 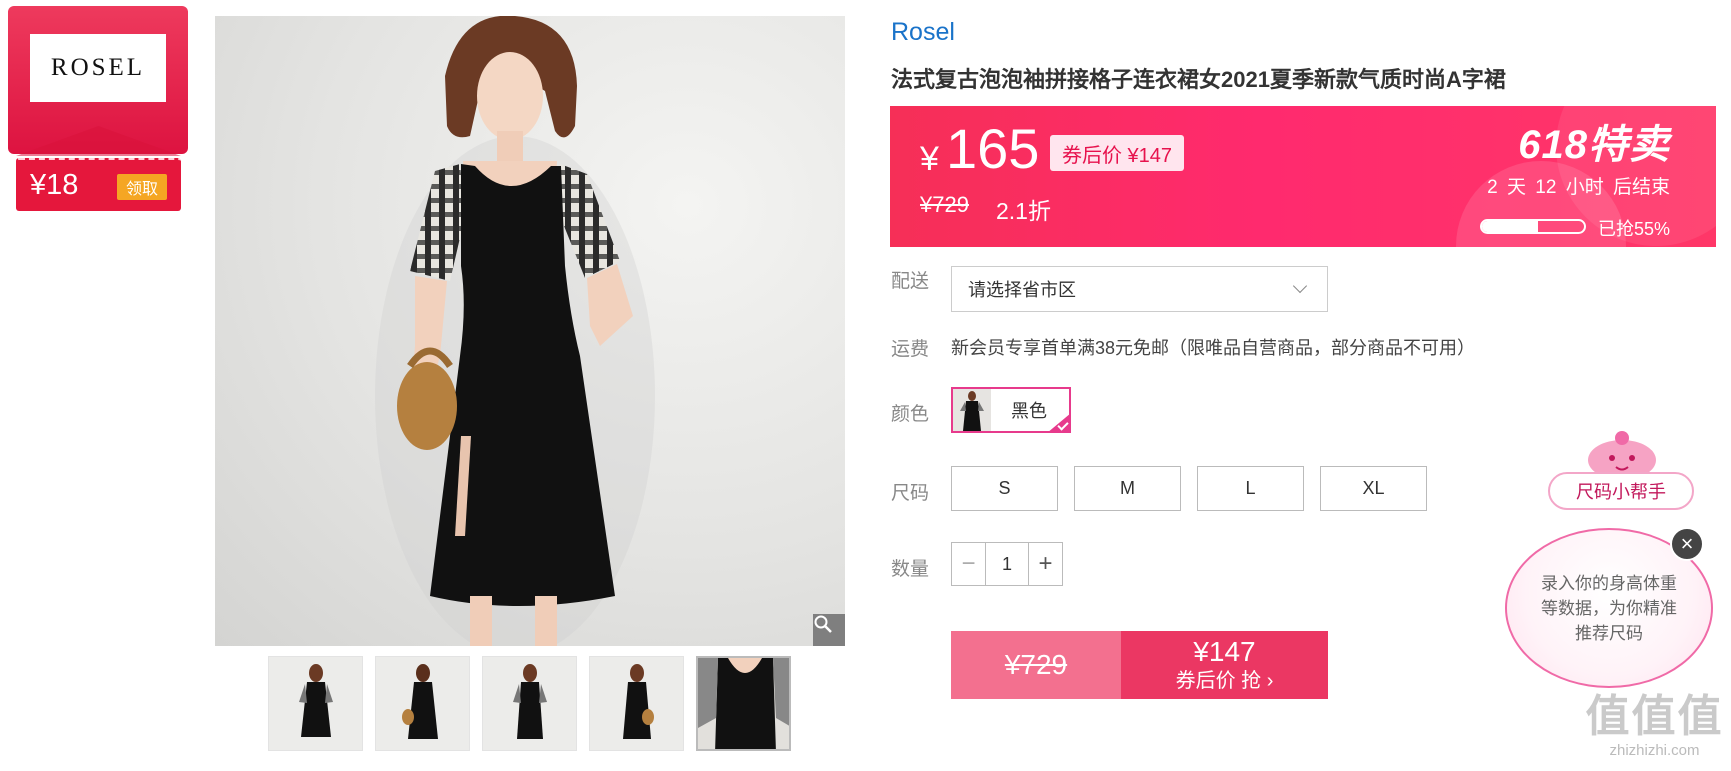 I want to click on thumbnail-selected, so click(x=743, y=703).